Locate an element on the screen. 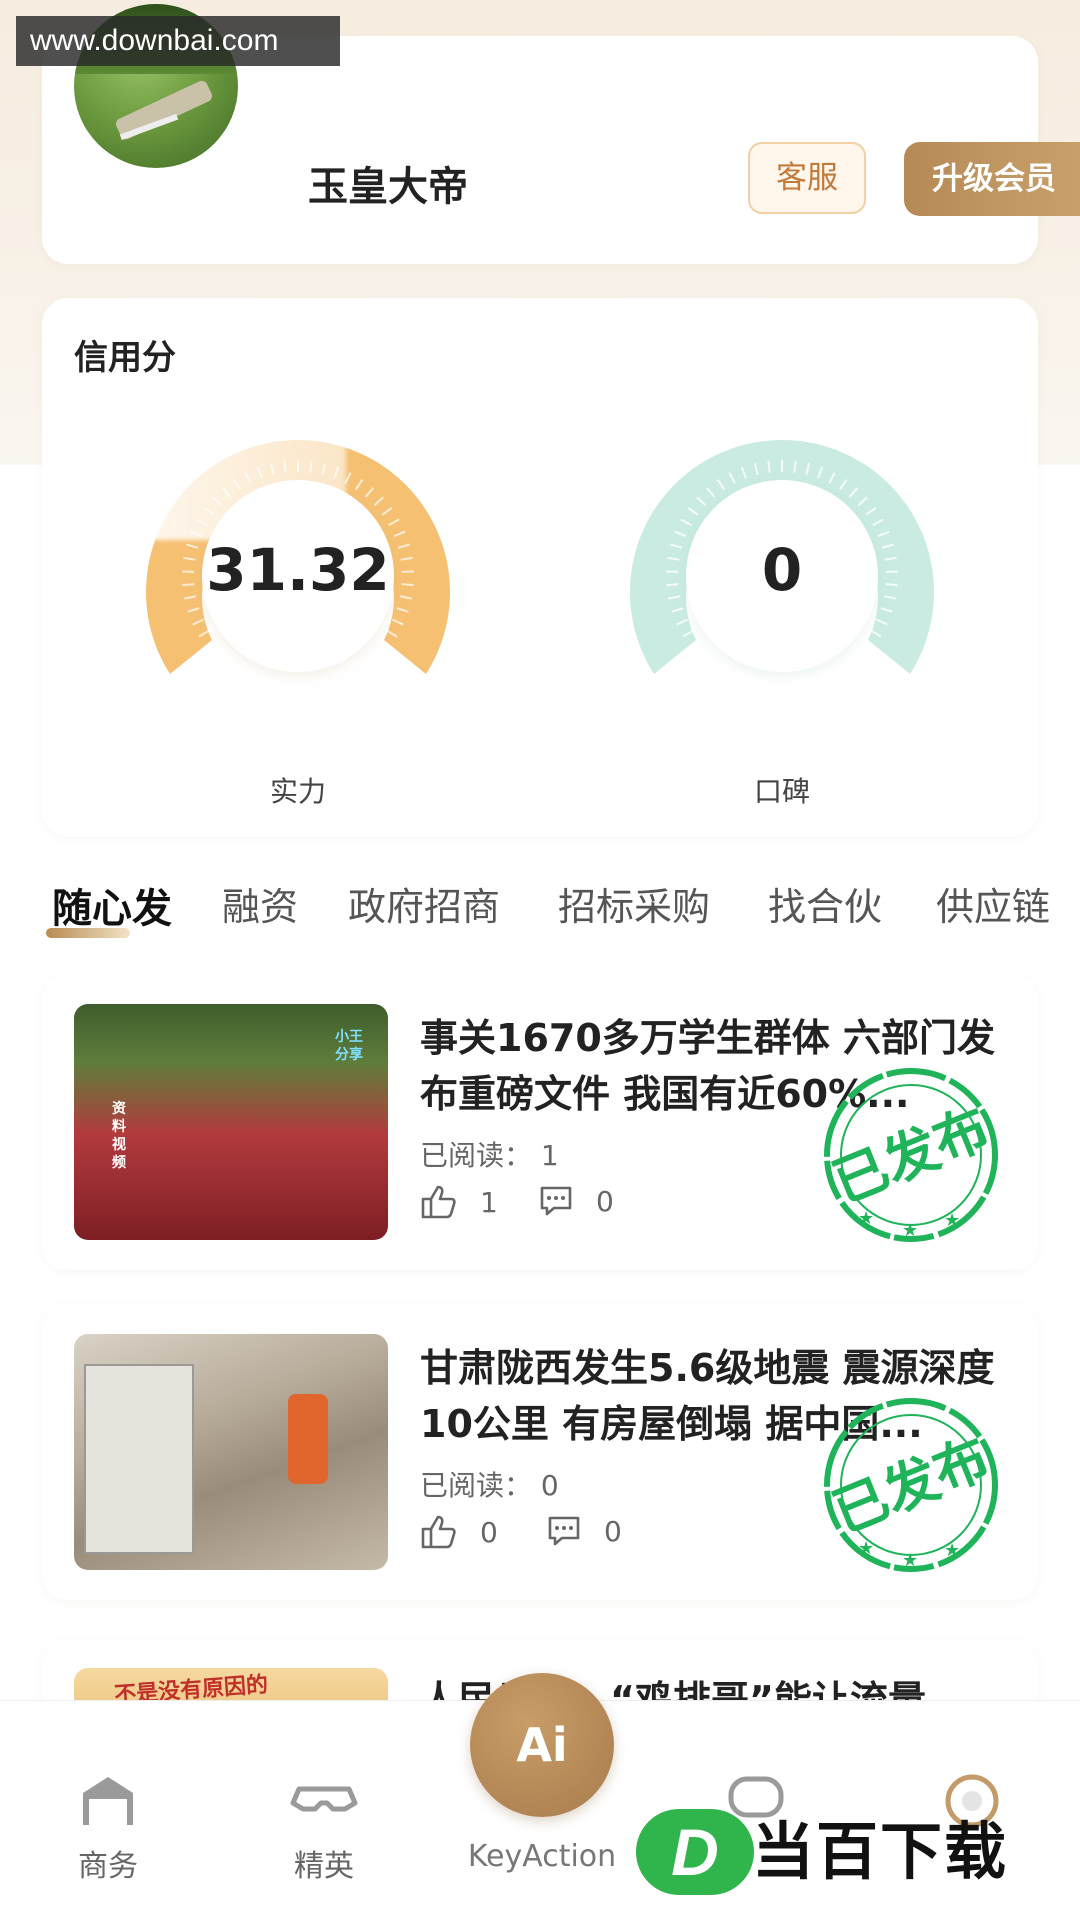  ai-button: Ai is located at coordinates (542, 1745).